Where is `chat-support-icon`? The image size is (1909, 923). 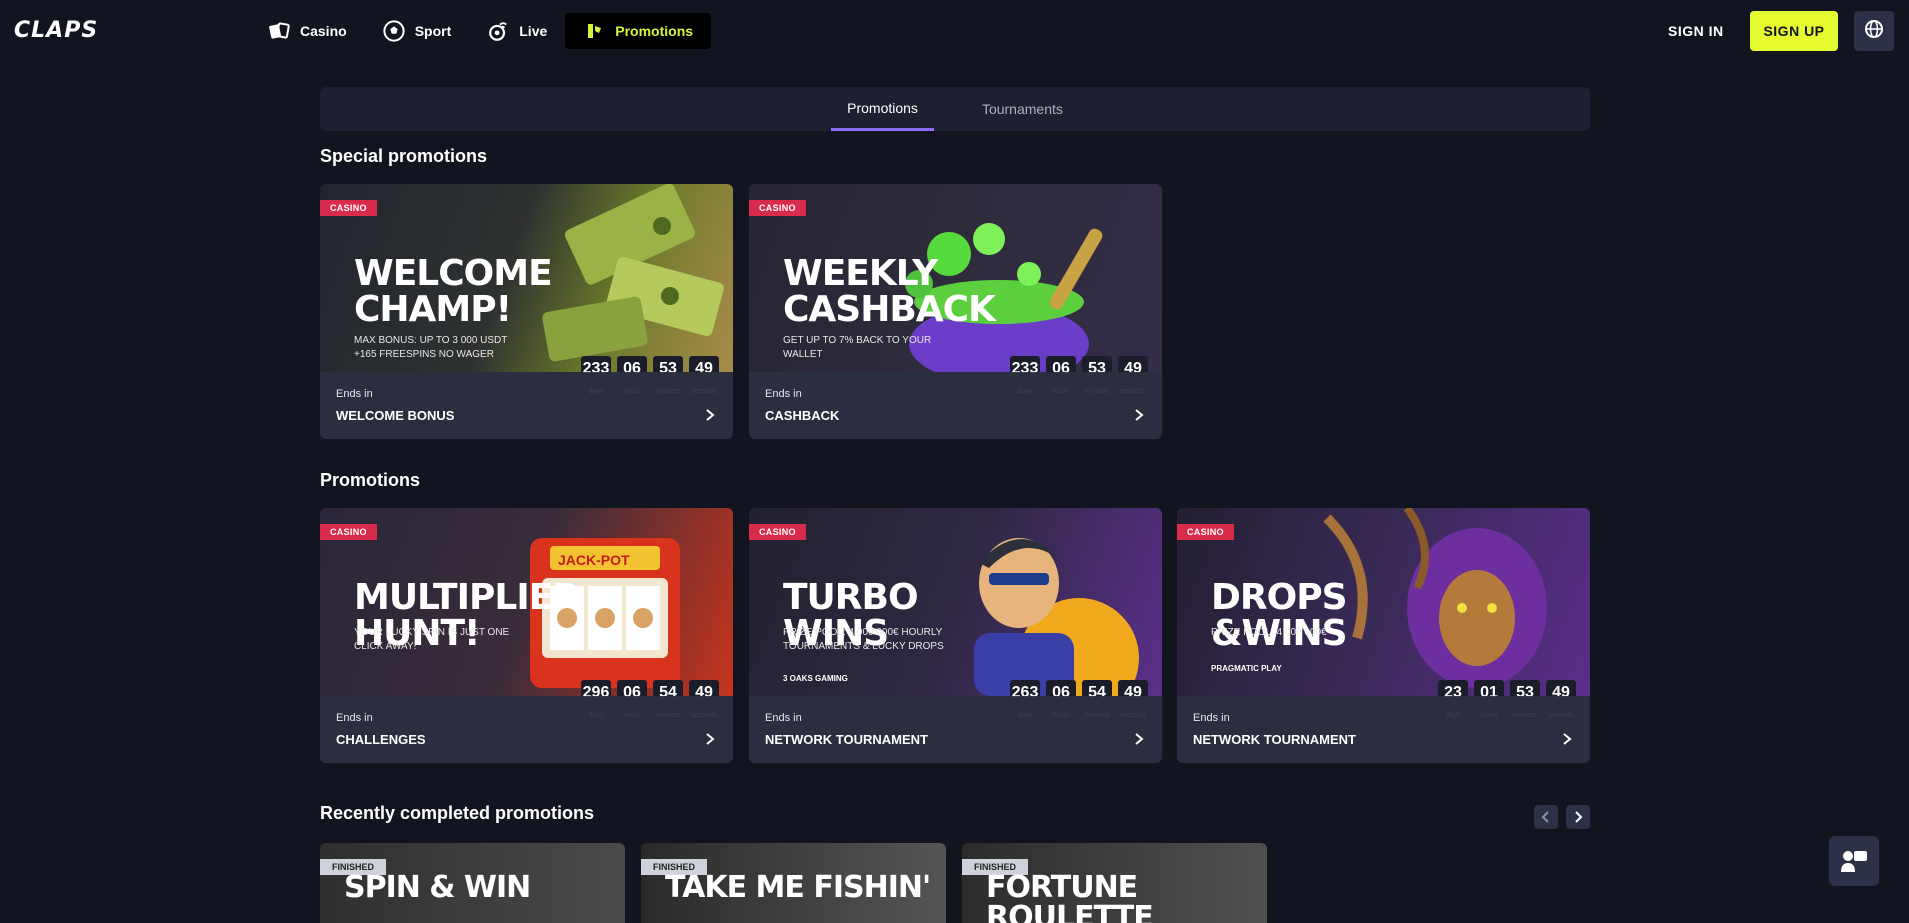 chat-support-icon is located at coordinates (1854, 861).